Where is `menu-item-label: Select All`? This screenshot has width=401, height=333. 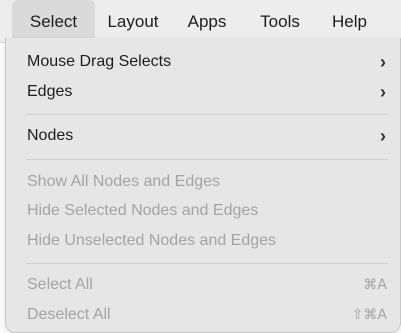 menu-item-label: Select All is located at coordinates (60, 284).